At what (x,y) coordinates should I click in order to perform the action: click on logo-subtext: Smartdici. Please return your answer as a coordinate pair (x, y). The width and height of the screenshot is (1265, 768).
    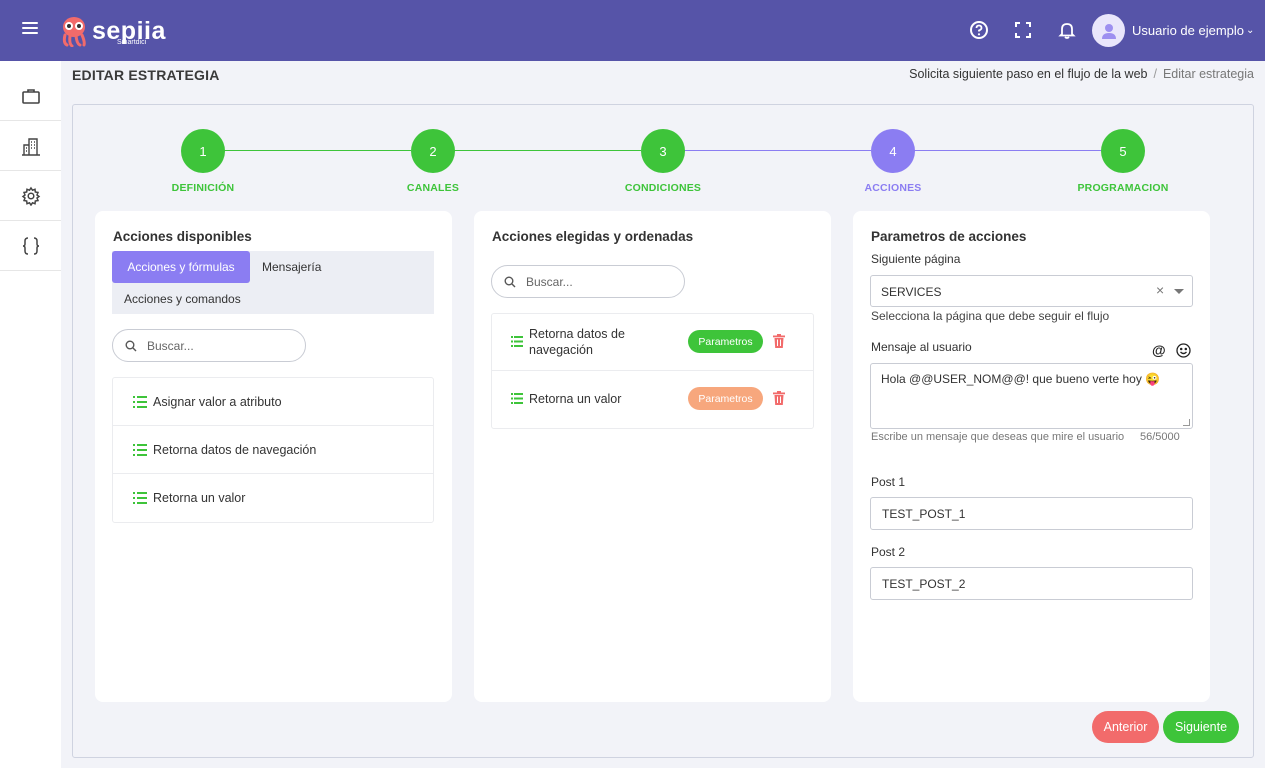
    Looking at the image, I should click on (132, 42).